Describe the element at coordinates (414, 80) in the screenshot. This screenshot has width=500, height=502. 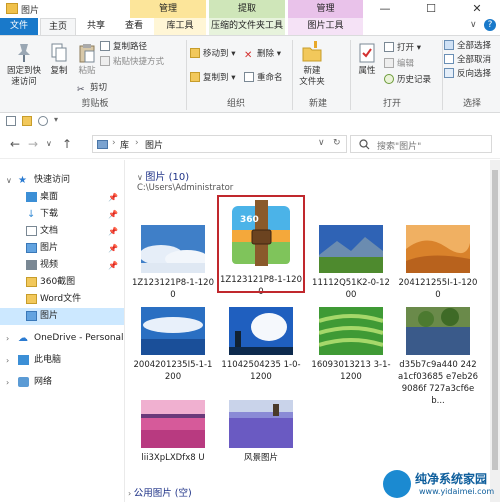
I see `history-label: 历史记录` at that location.